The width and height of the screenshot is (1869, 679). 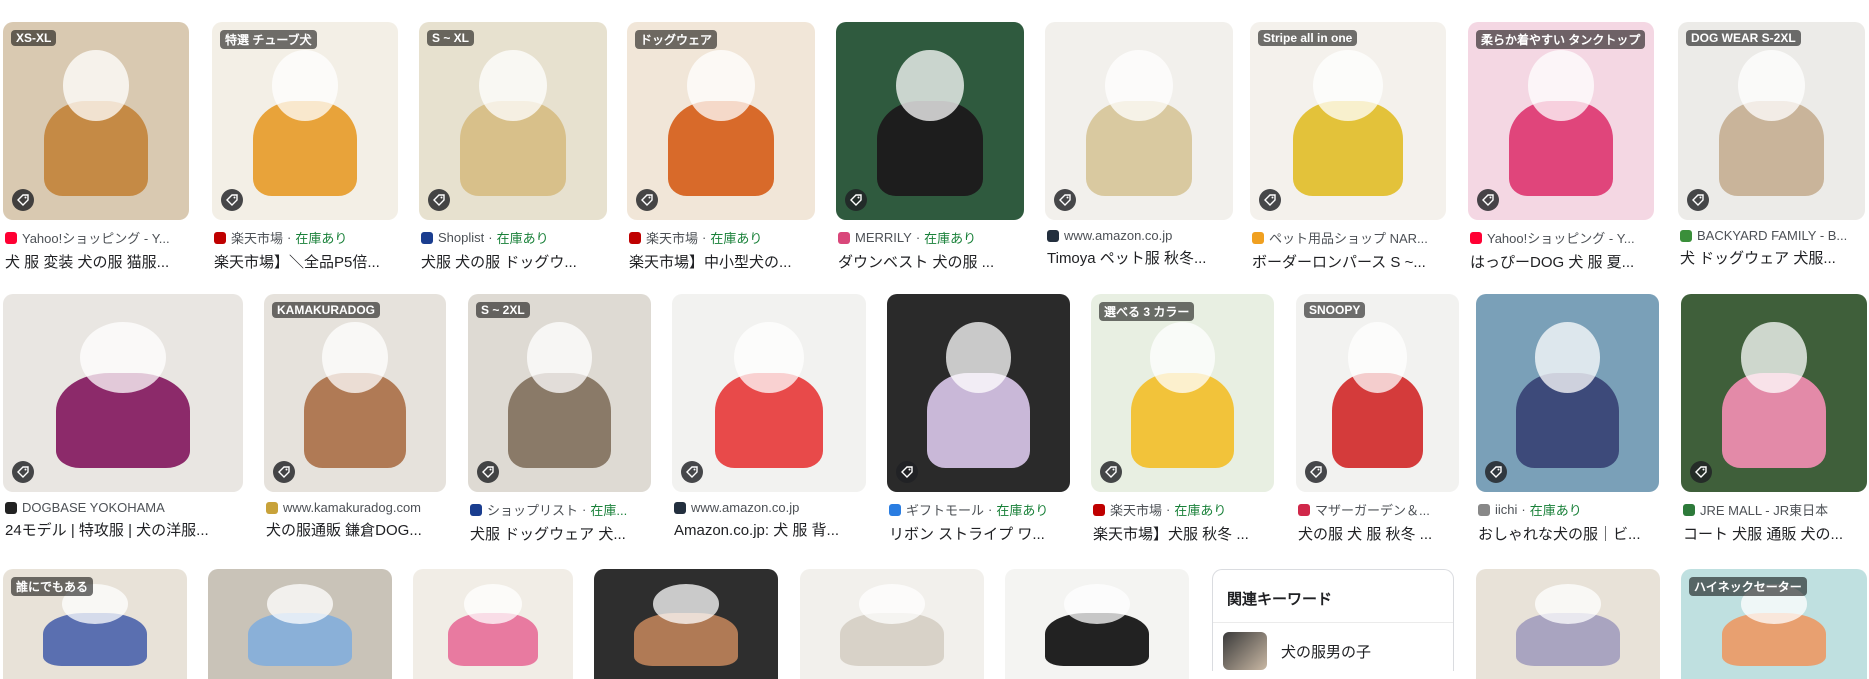 I want to click on thumbnail: S ~ 2XL, so click(x=559, y=393).